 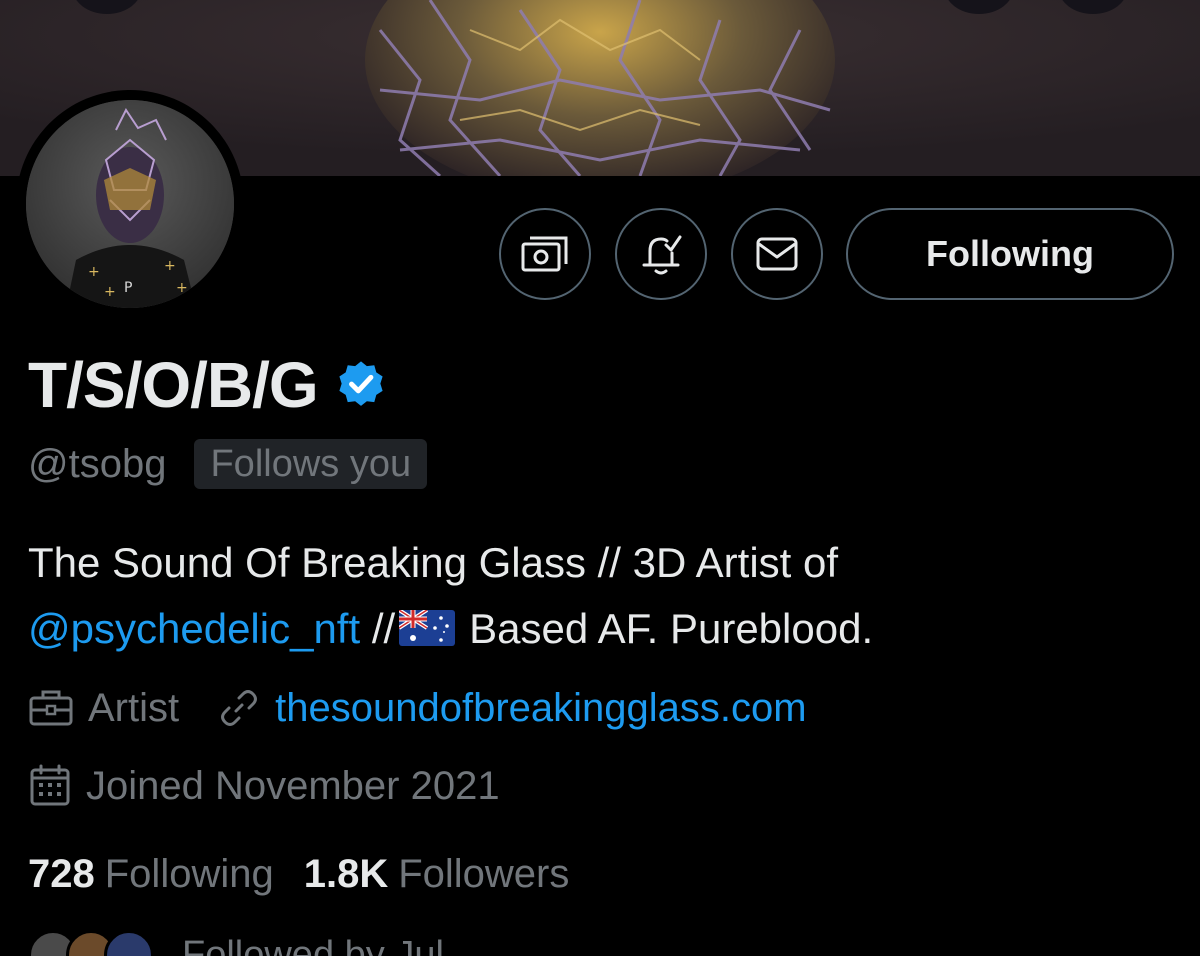 I want to click on handle-row: @tsobg Follows you, so click(x=228, y=464).